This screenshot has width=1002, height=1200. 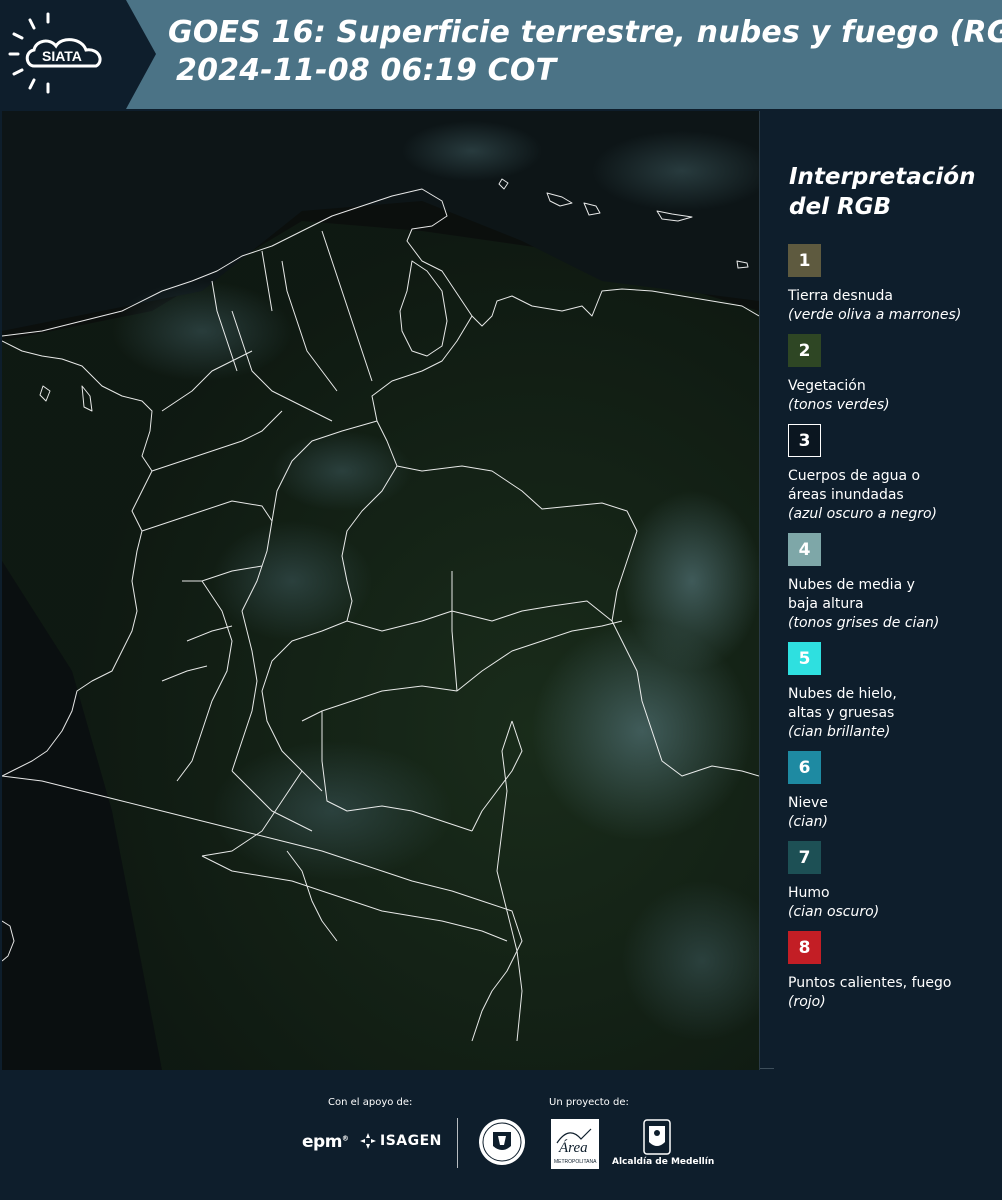 I want to click on legend-swatch-1: 1, so click(x=804, y=260).